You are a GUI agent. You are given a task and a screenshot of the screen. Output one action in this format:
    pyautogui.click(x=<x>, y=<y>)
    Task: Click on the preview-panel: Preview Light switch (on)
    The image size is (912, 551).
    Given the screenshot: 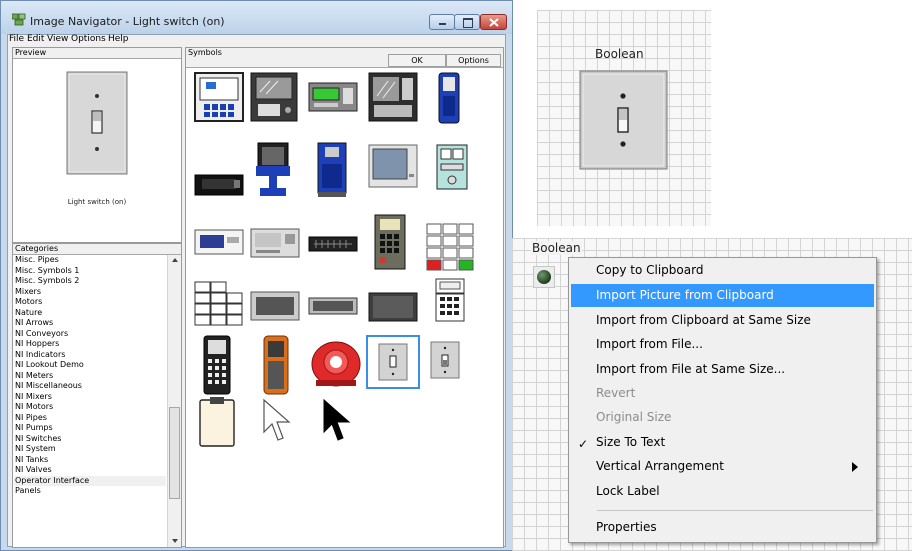 What is the action you would take?
    pyautogui.click(x=97, y=145)
    